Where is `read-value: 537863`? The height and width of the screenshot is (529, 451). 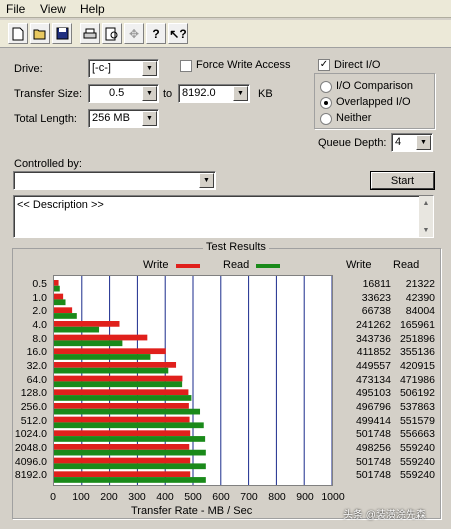
read-value: 537863 is located at coordinates (417, 407).